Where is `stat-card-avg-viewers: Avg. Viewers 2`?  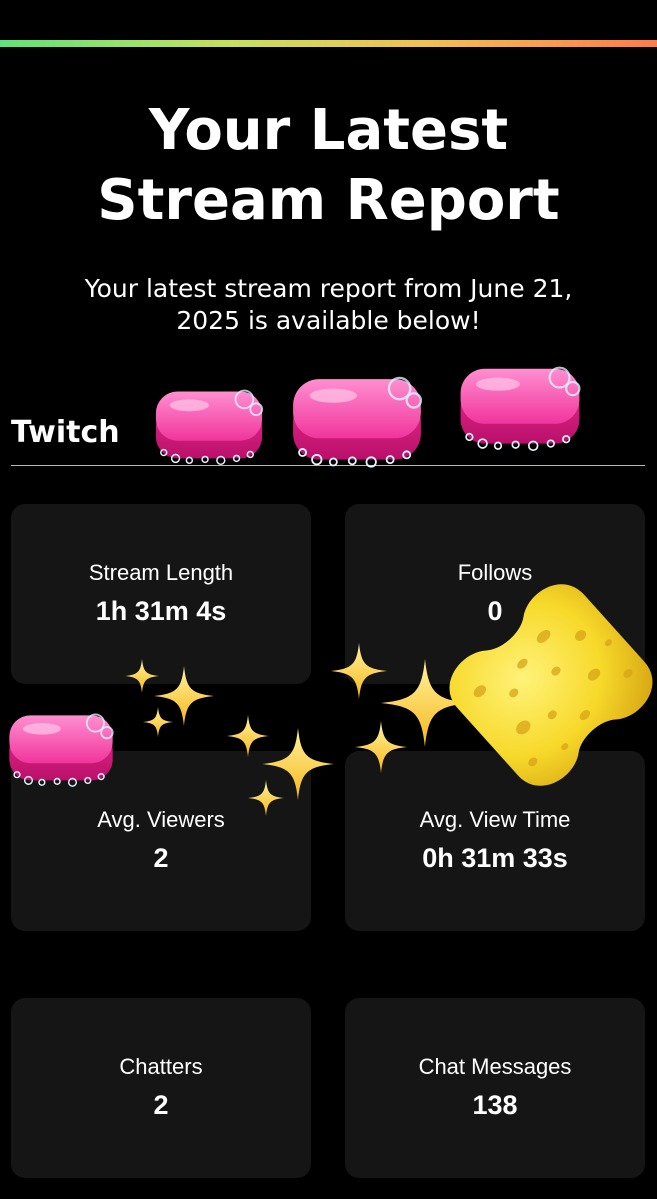 stat-card-avg-viewers: Avg. Viewers 2 is located at coordinates (161, 841).